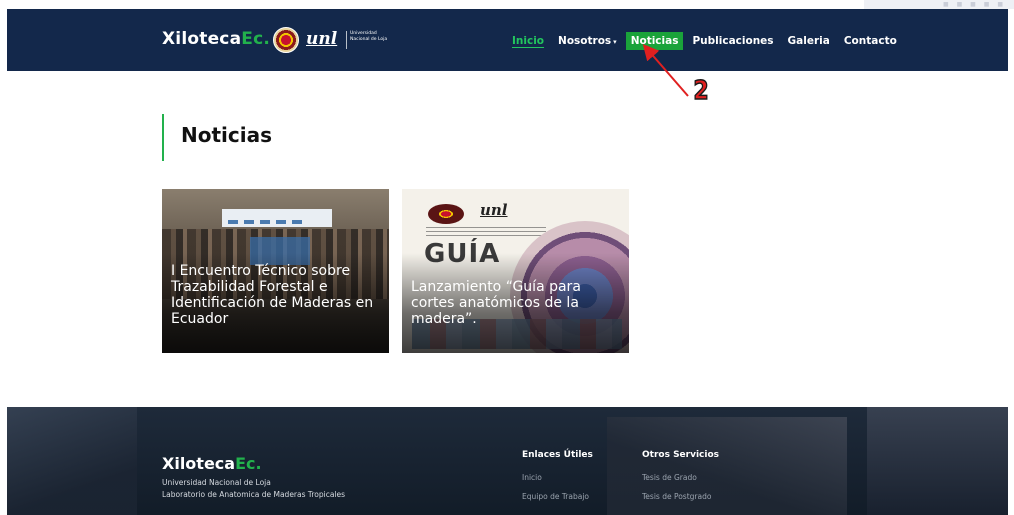 This screenshot has height=515, width=1014. I want to click on corner-decoration: ■ ■ ■ ■ ■, so click(939, 4).